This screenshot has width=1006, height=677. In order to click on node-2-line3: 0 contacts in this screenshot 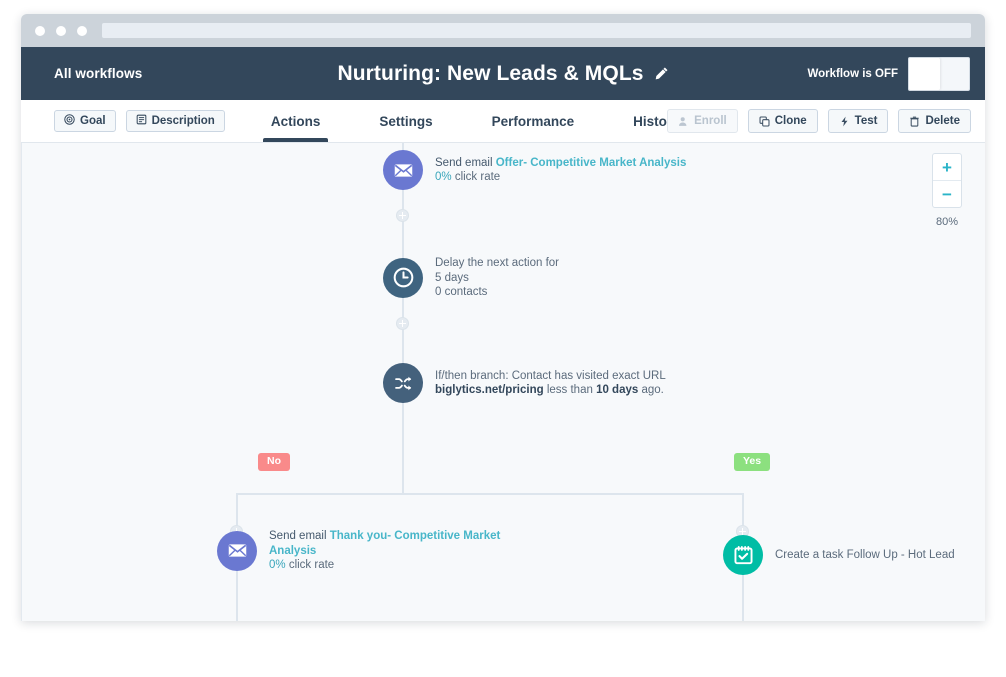, I will do `click(461, 292)`.